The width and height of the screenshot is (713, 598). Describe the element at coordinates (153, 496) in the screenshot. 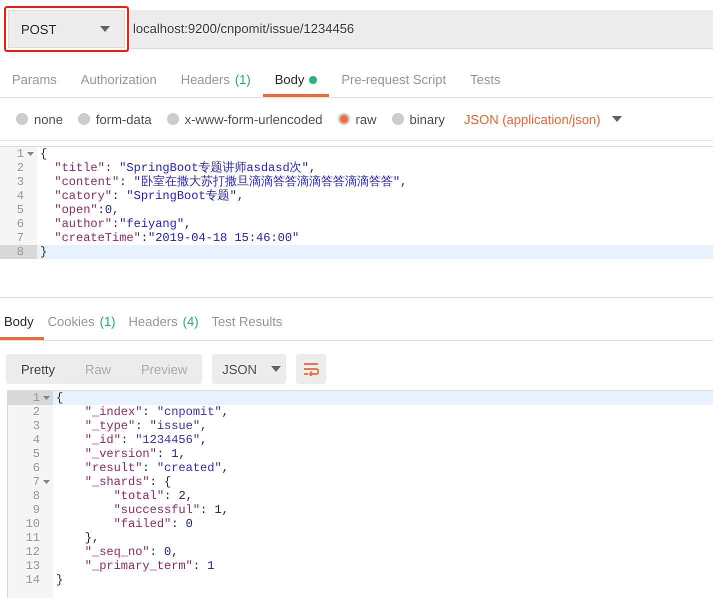

I see `code-line: "total": 2,` at that location.